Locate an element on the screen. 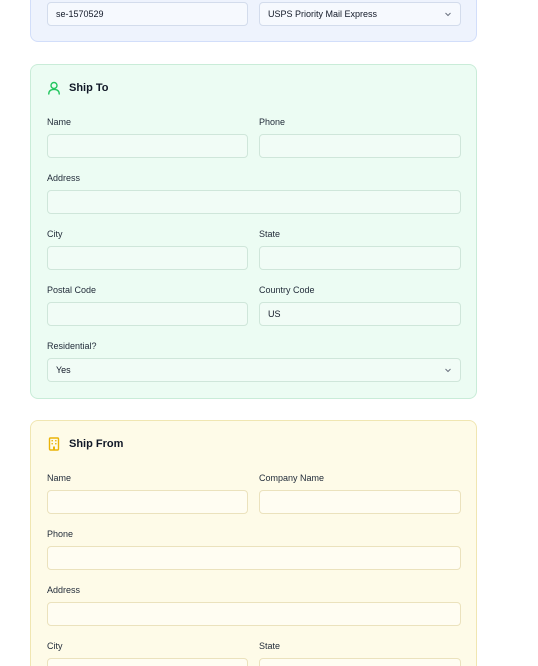 The image size is (538, 666). ship-to-residential-label: Residential? is located at coordinates (72, 346).